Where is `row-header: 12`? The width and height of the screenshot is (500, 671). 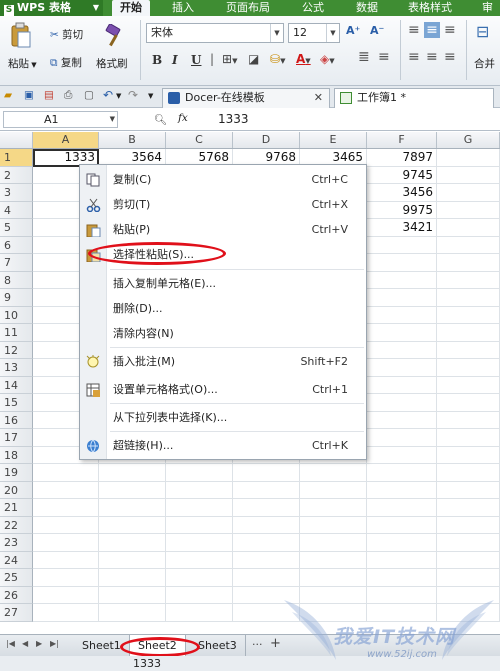
row-header: 12 is located at coordinates (16, 350).